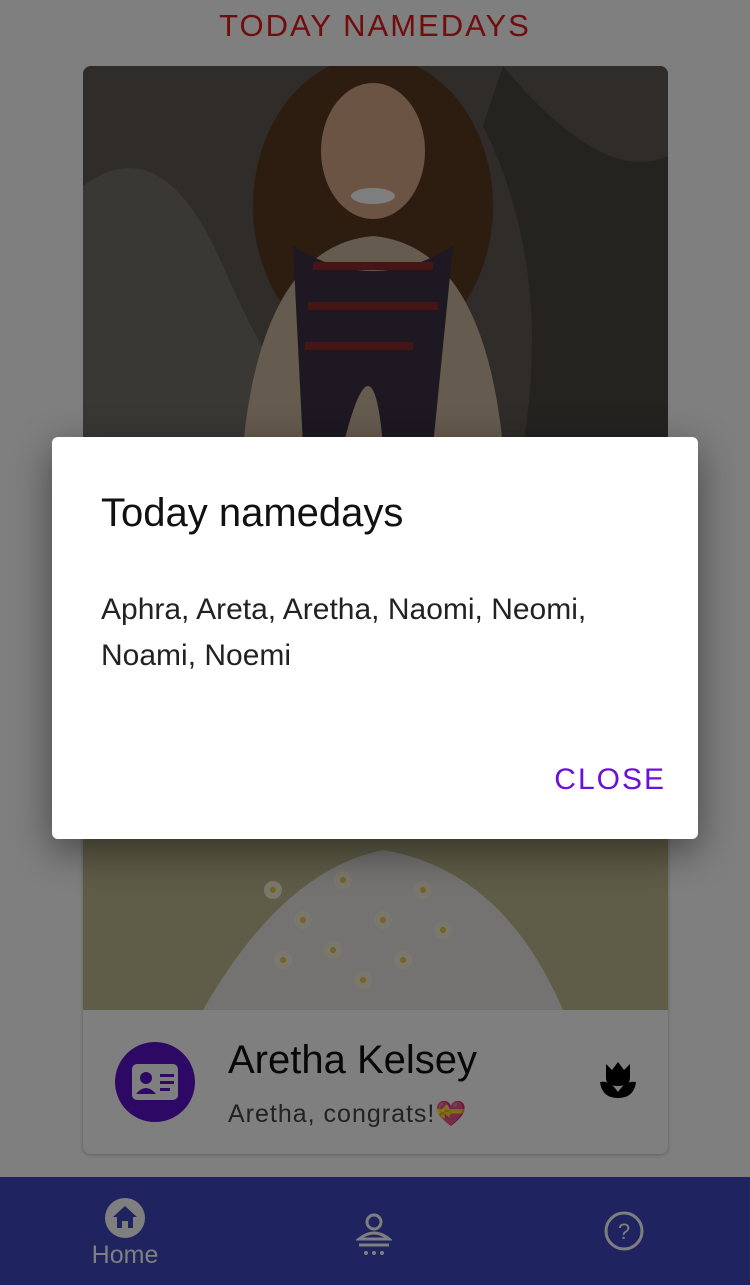 Image resolution: width=750 pixels, height=1285 pixels. I want to click on dialog-title: Today namedays, so click(252, 513).